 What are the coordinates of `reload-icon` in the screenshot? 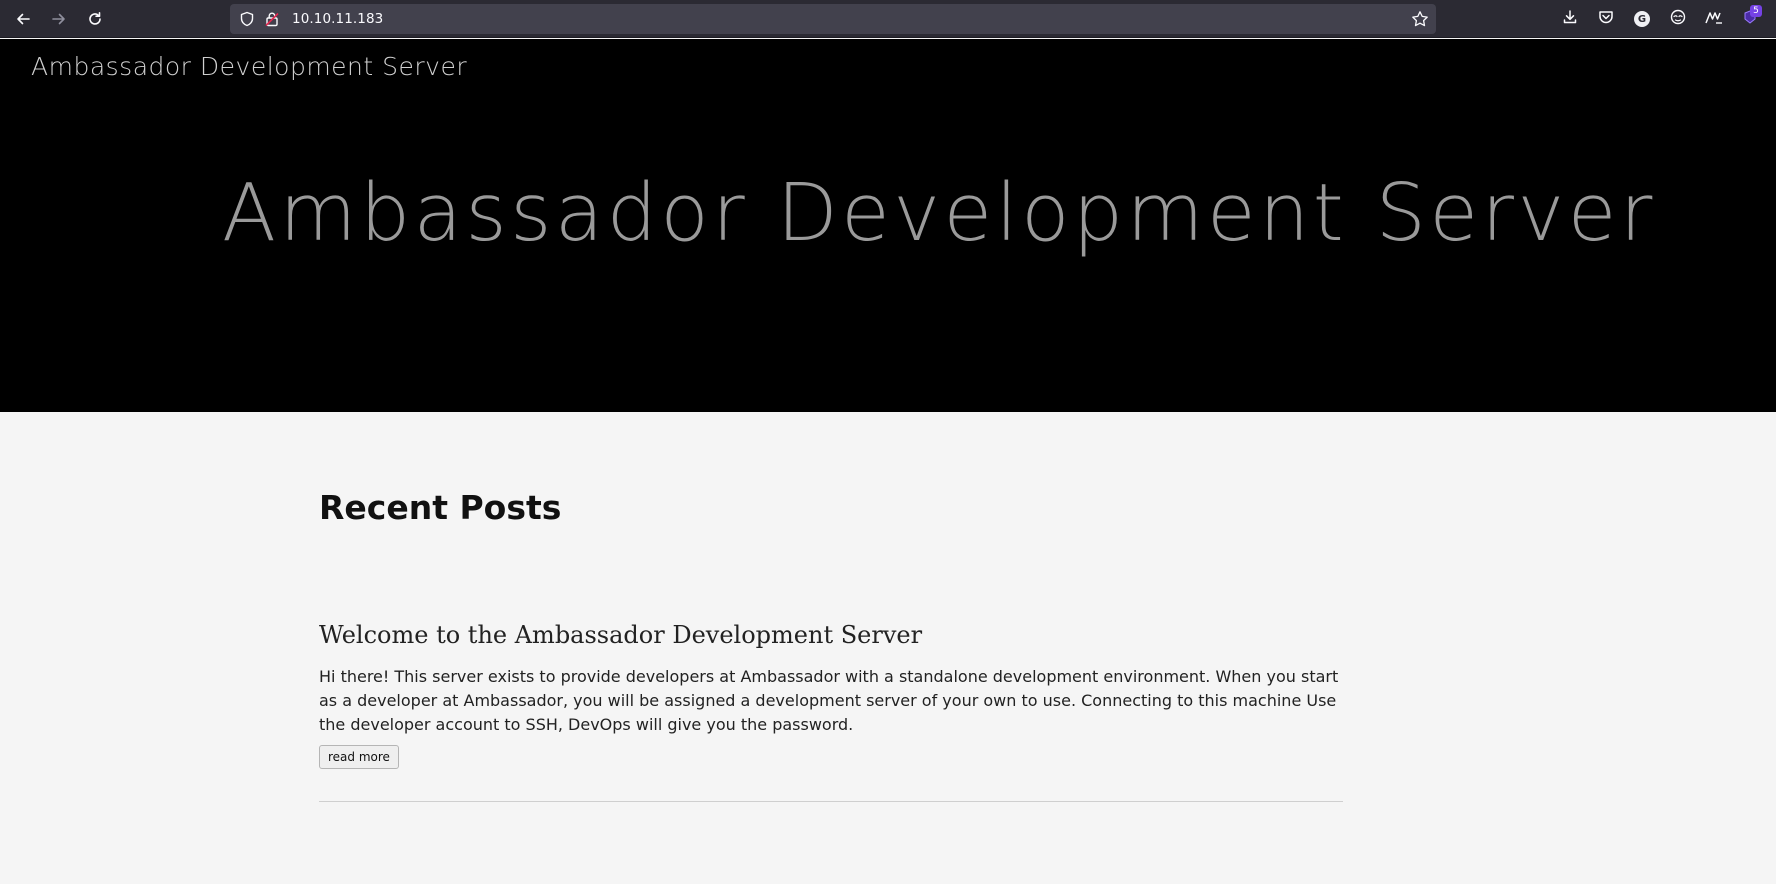 It's located at (95, 19).